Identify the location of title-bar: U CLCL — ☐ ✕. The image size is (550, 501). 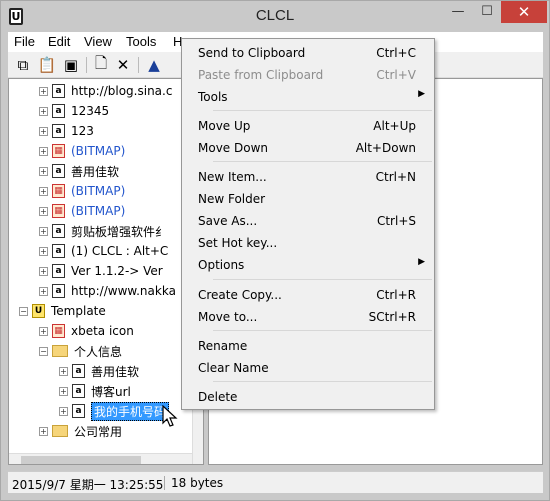
(275, 16).